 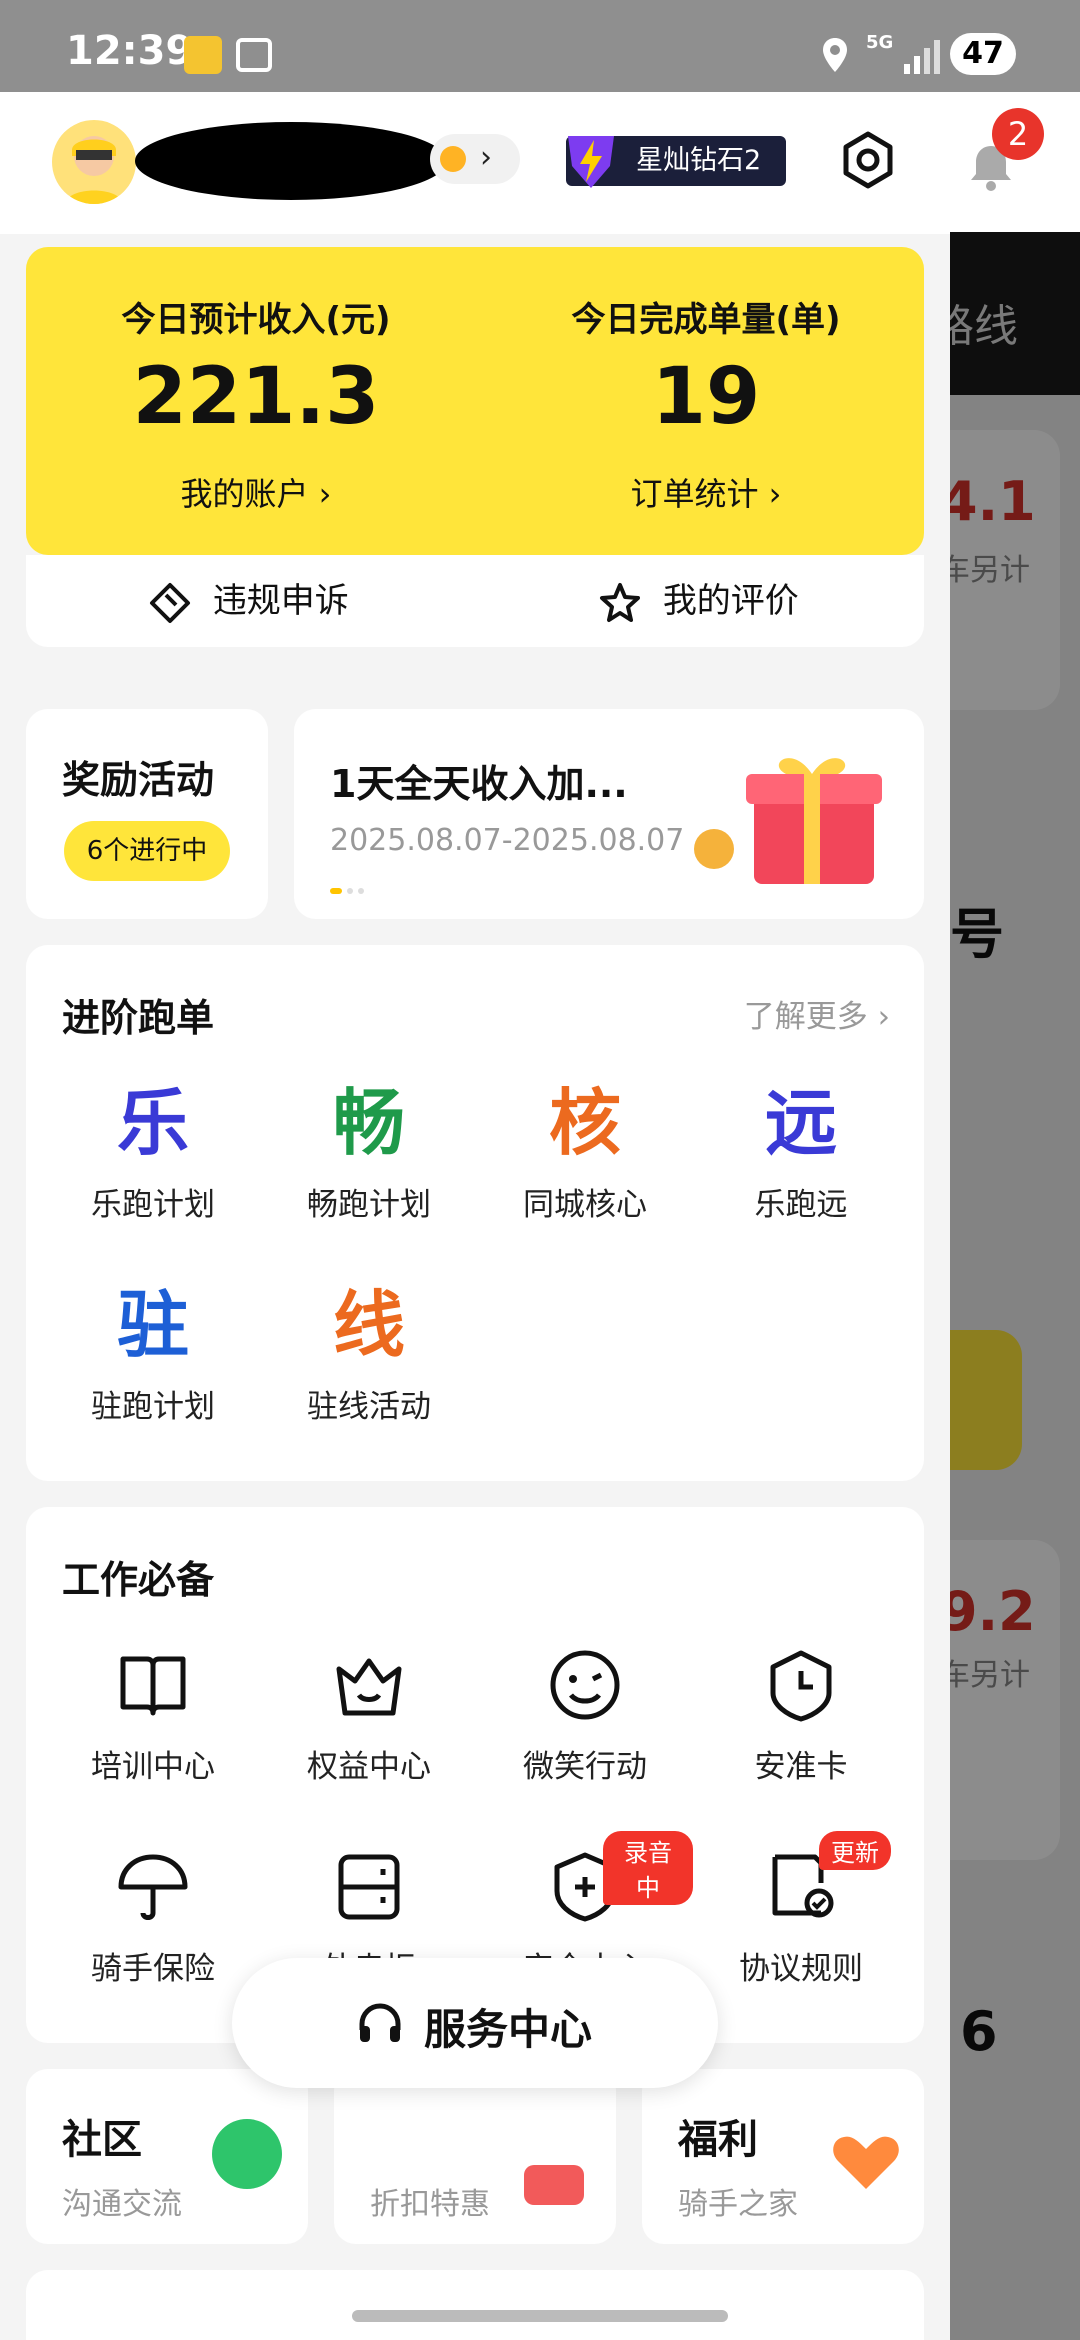 What do you see at coordinates (138, 780) in the screenshot?
I see `rewards-title: 奖励活动` at bounding box center [138, 780].